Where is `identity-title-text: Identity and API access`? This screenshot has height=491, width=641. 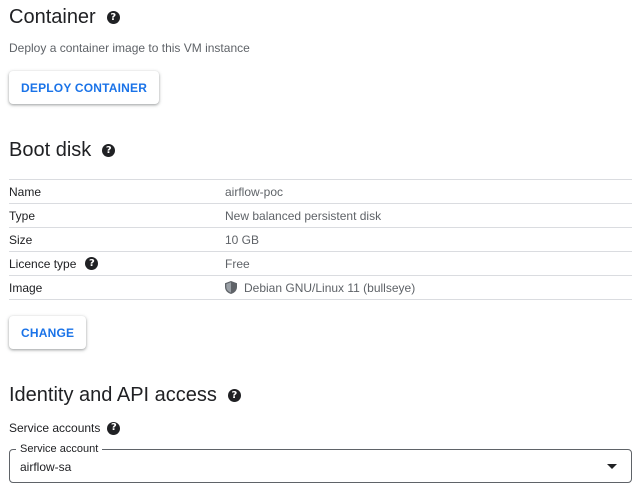 identity-title-text: Identity and API access is located at coordinates (113, 395).